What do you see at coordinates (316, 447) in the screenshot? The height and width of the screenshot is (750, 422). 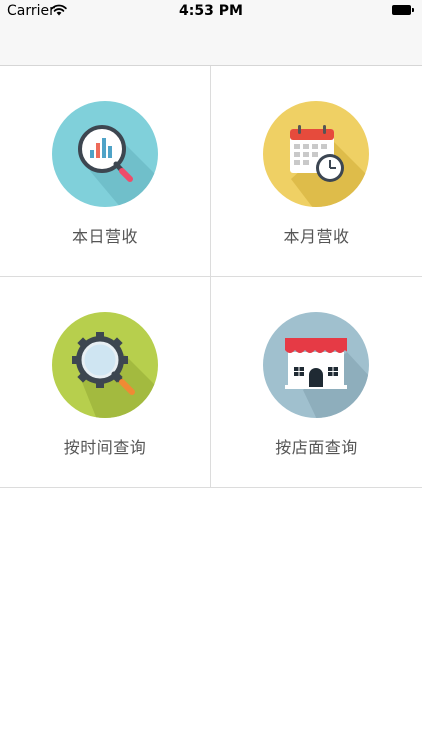 I see `menu-item-label: 按店面查询` at bounding box center [316, 447].